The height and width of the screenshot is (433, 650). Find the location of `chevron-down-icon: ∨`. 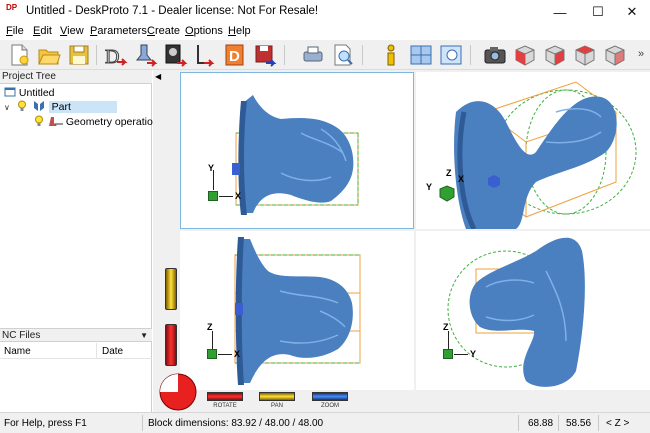

chevron-down-icon: ∨ is located at coordinates (7, 107).